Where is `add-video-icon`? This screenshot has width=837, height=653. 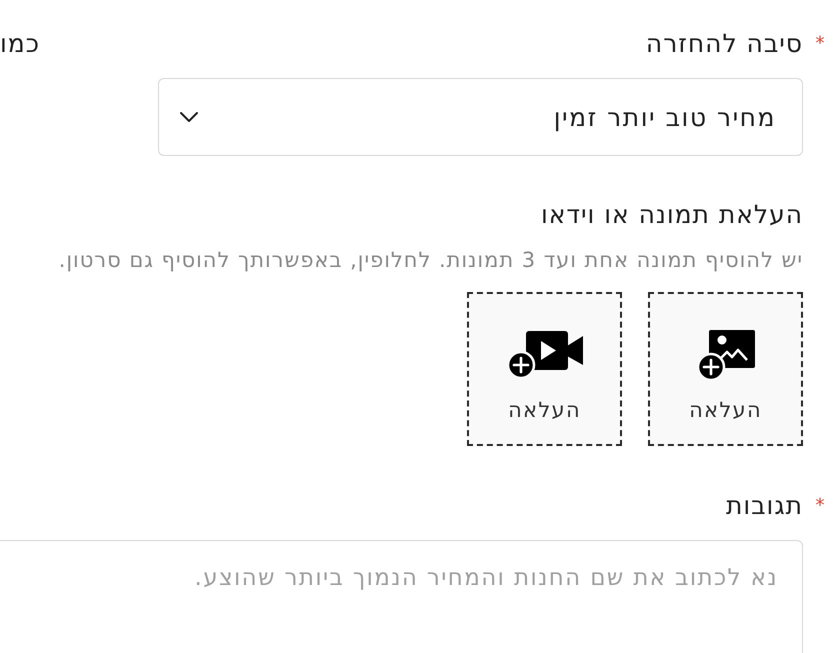 add-video-icon is located at coordinates (544, 355).